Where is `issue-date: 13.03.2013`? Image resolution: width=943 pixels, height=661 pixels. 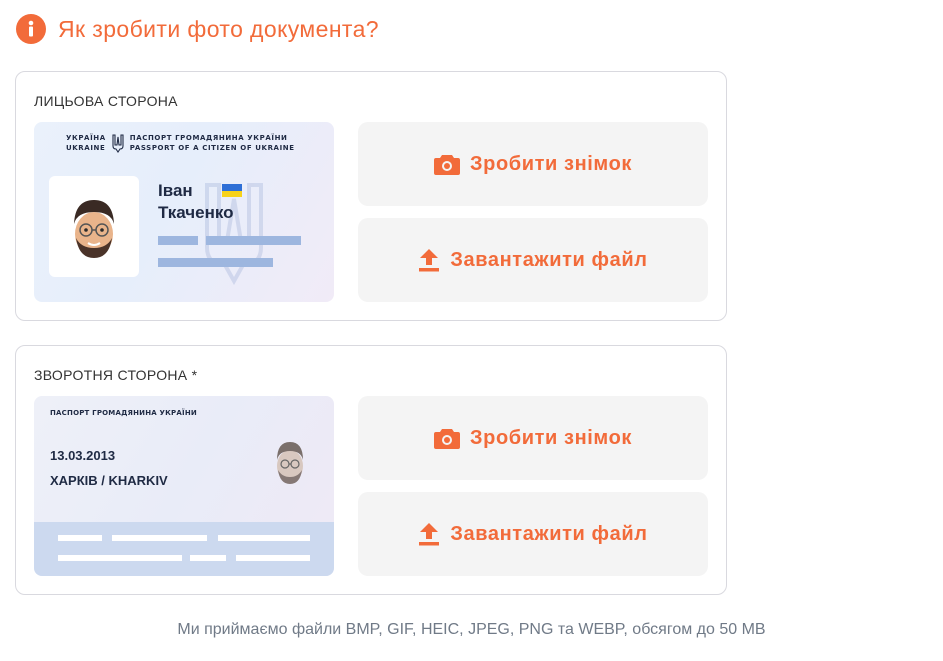
issue-date: 13.03.2013 is located at coordinates (83, 455).